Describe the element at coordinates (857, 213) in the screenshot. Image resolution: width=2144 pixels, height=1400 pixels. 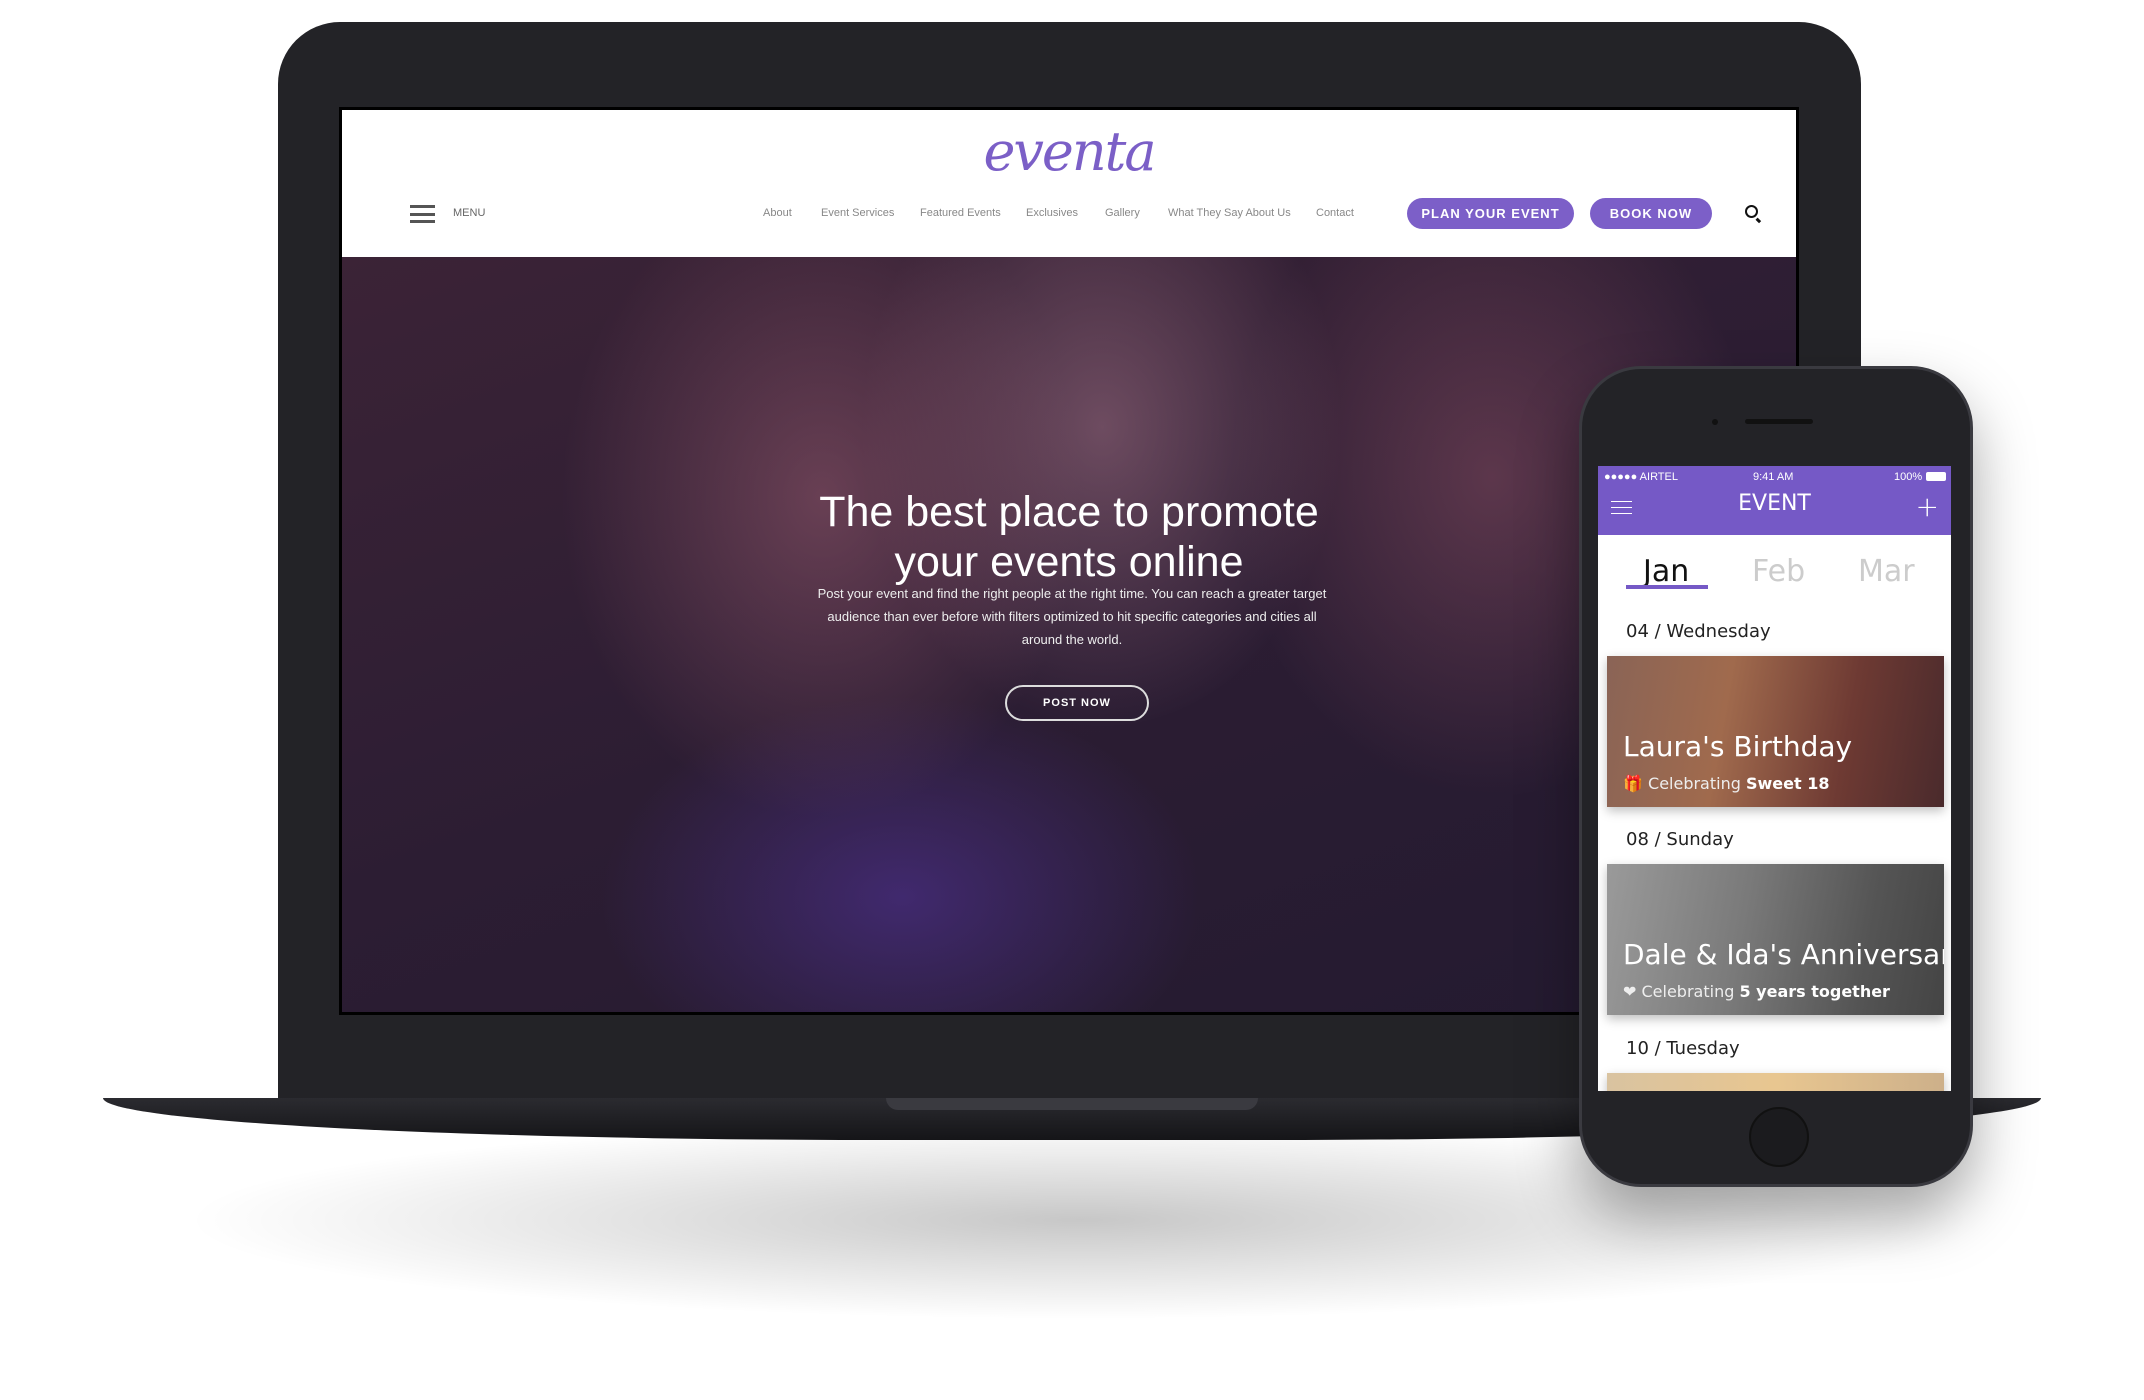
I see `nav-event-services: Event Services` at that location.